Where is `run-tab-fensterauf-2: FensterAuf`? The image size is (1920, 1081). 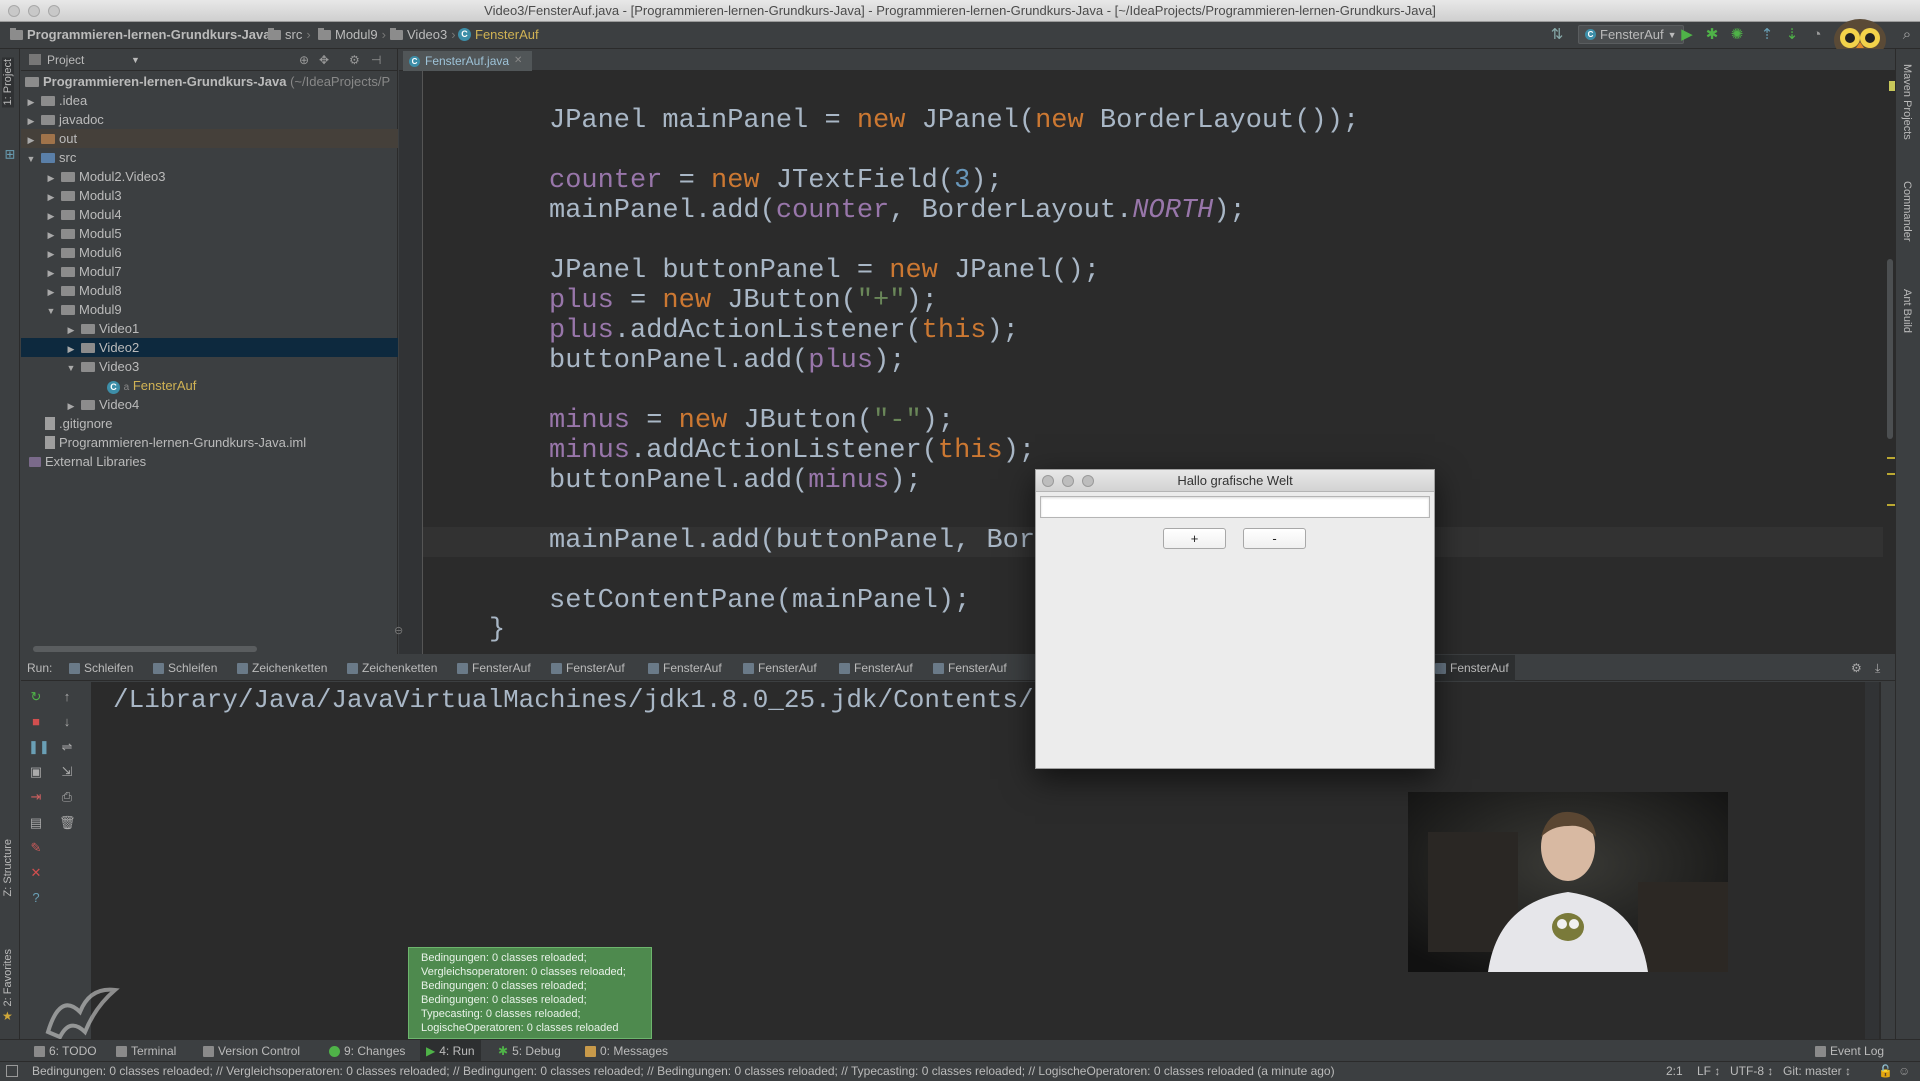 run-tab-fensterauf-2: FensterAuf is located at coordinates (588, 668).